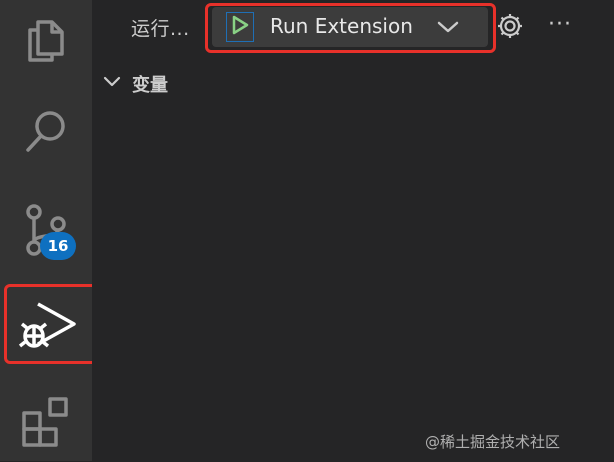  Describe the element at coordinates (510, 28) in the screenshot. I see `gear-icon` at that location.